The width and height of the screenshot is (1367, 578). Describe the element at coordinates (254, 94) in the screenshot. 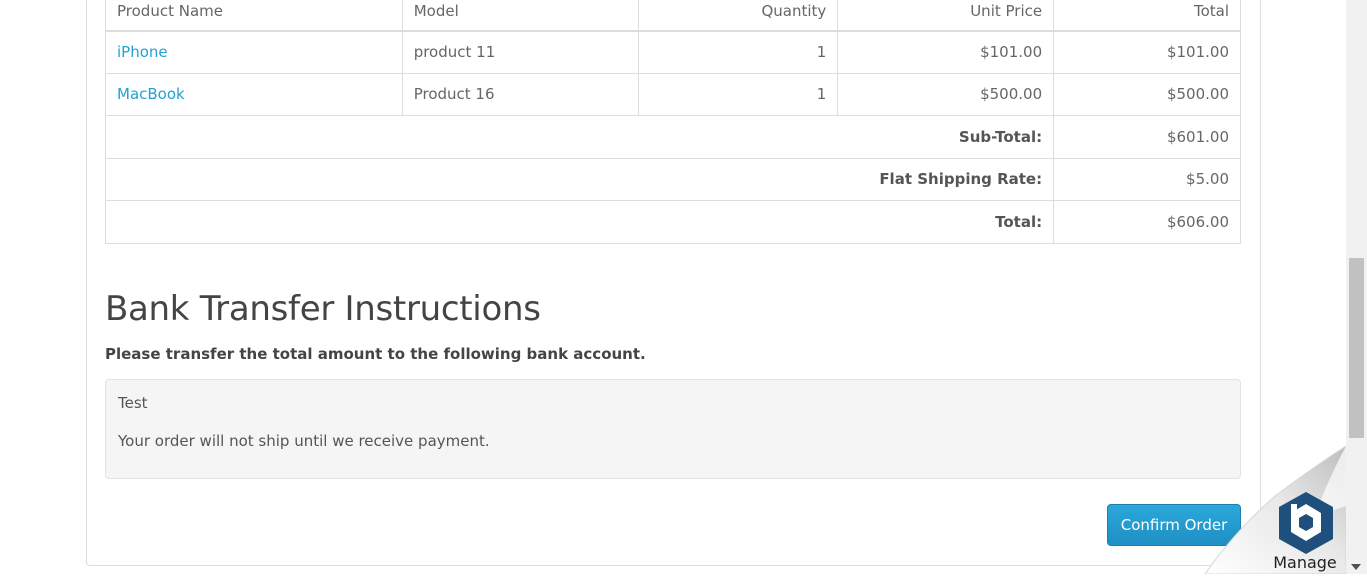

I see `product-name-cell: MacBook` at that location.